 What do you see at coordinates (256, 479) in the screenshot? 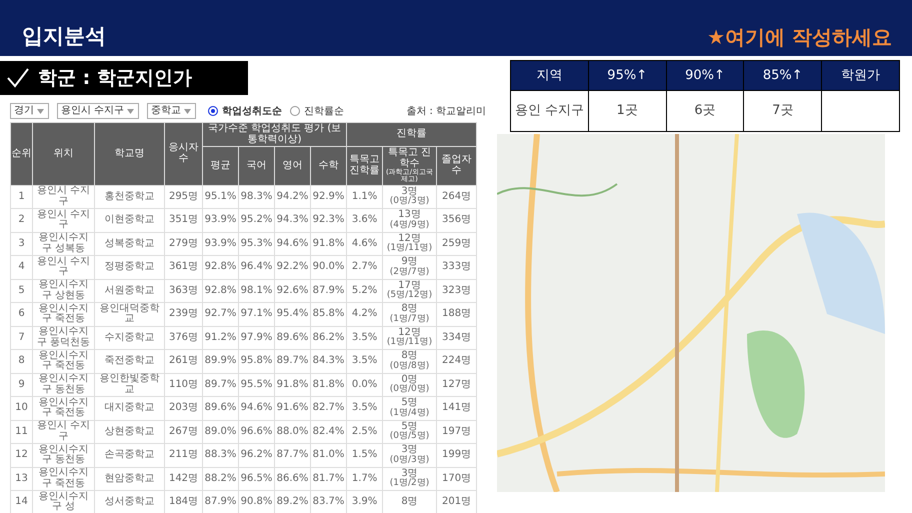
I see `table-cell: 96.5%` at bounding box center [256, 479].